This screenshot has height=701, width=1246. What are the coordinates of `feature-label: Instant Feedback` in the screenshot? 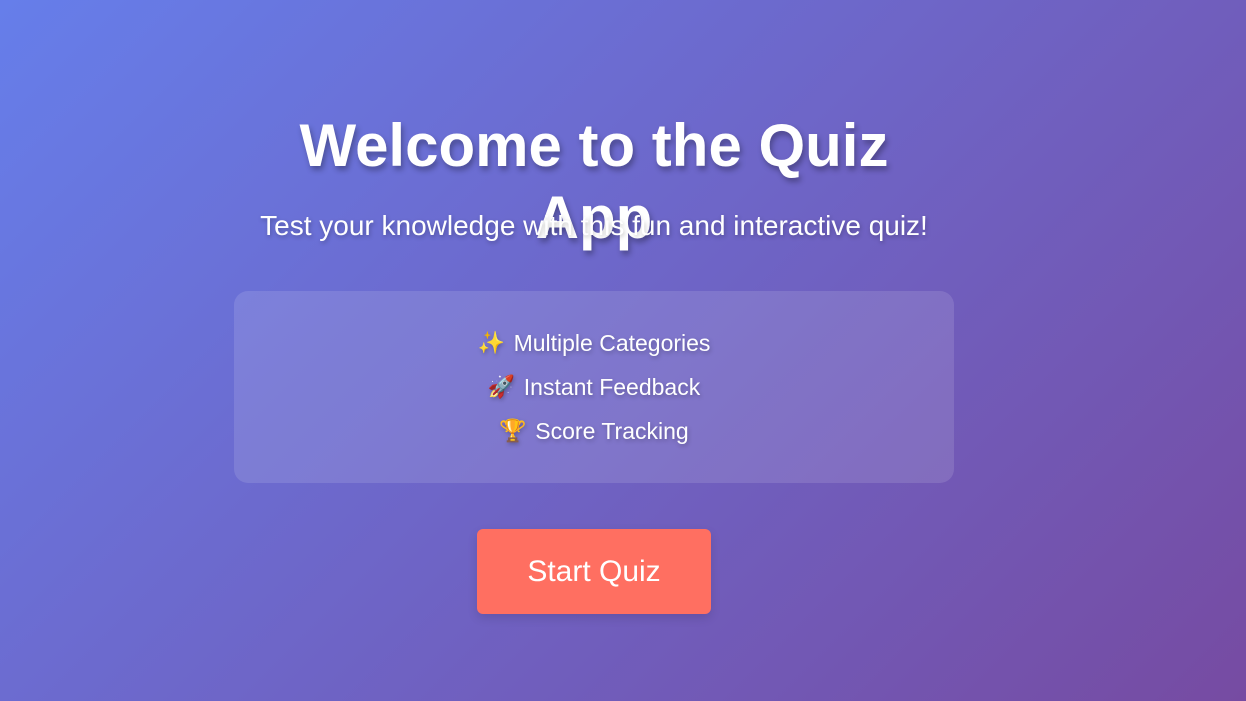 It's located at (612, 387).